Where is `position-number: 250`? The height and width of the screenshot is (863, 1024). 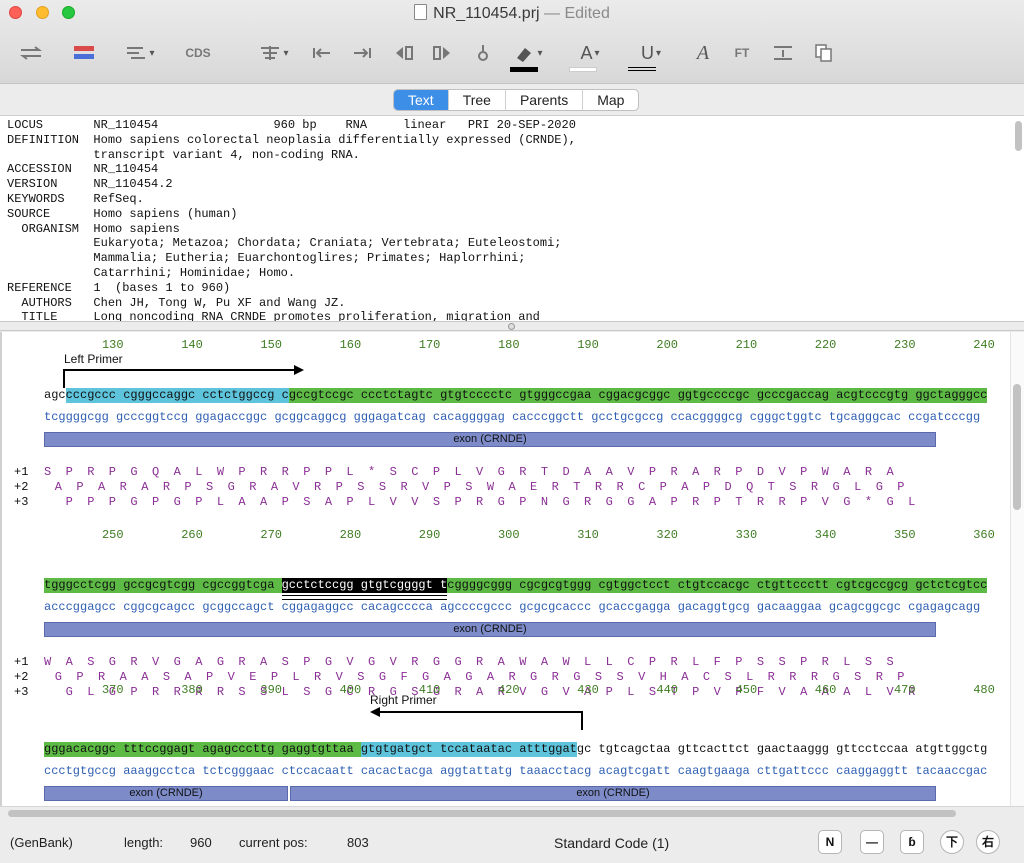 position-number: 250 is located at coordinates (112, 535).